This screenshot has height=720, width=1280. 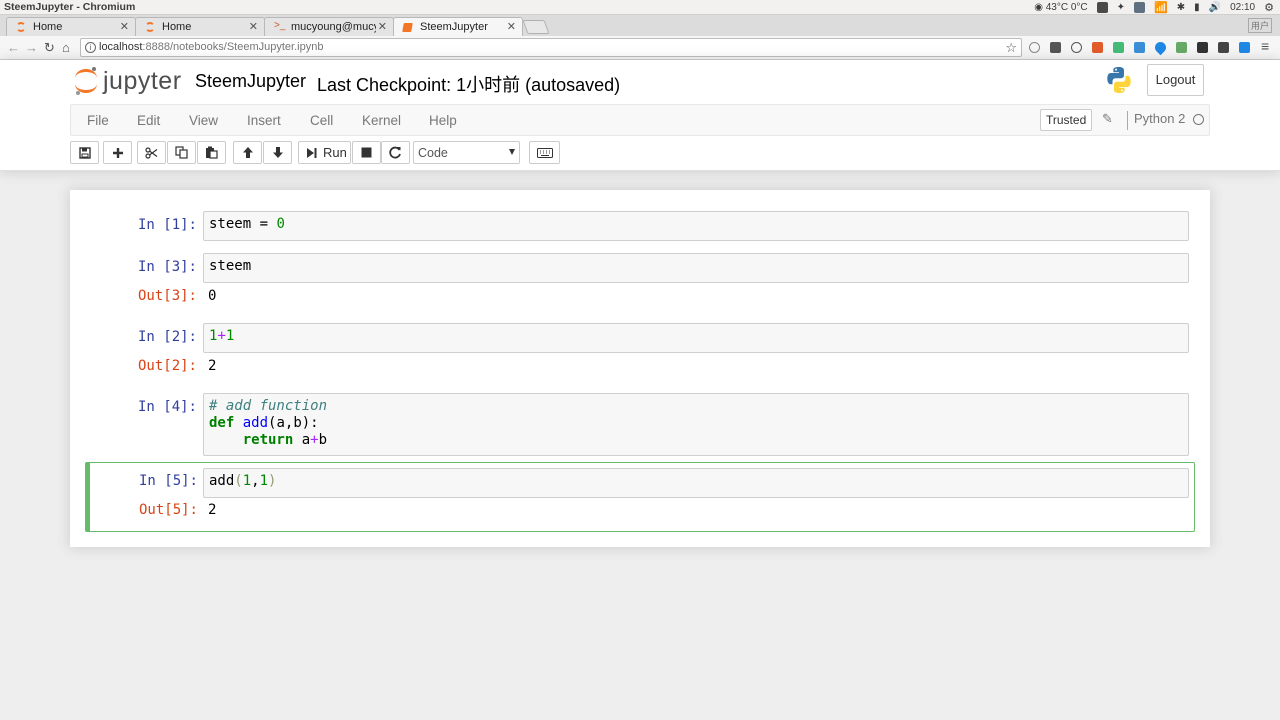 I want to click on extension-circle-icon, so click(x=1034, y=47).